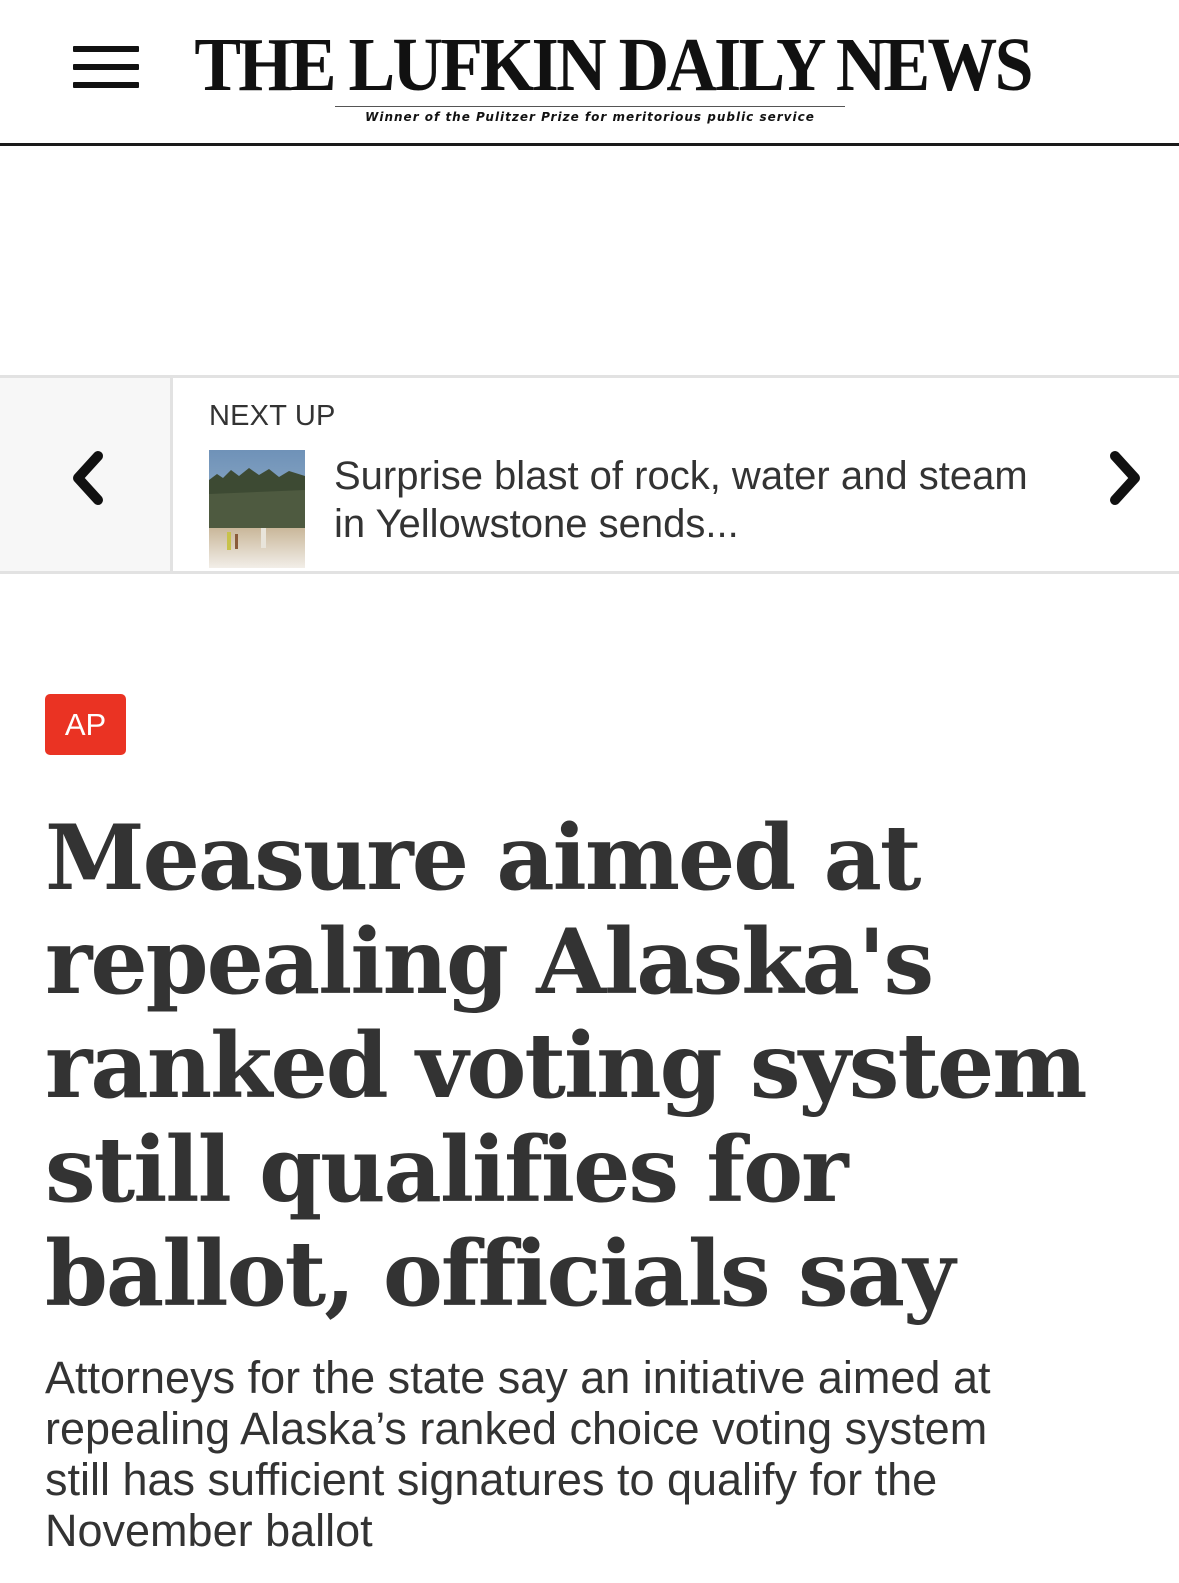 Image resolution: width=1179 pixels, height=1583 pixels. I want to click on site-title: THE LUFKIN DAILY NEWS, so click(613, 65).